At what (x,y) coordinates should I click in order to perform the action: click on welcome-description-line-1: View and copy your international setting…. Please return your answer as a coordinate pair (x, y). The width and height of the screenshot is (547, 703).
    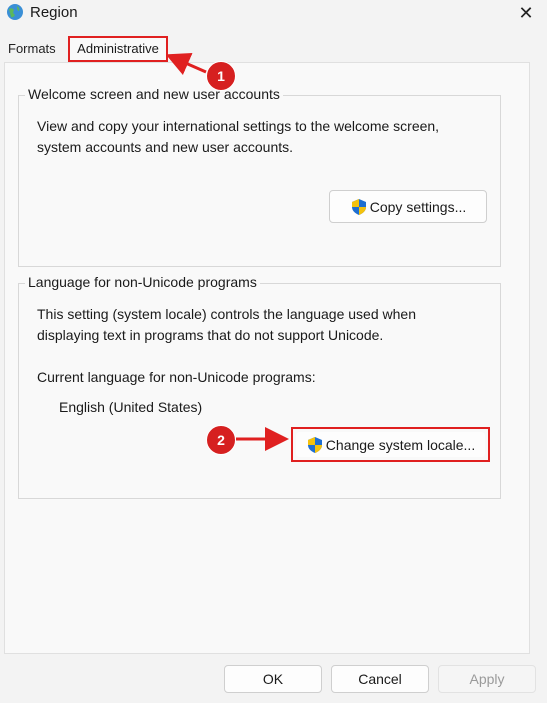
    Looking at the image, I should click on (238, 126).